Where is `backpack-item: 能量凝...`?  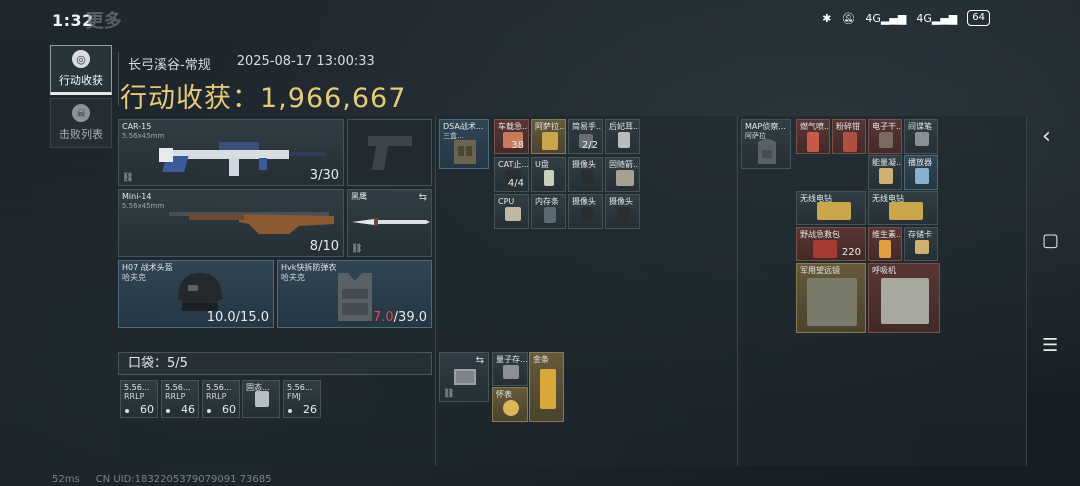 backpack-item: 能量凝... is located at coordinates (885, 172).